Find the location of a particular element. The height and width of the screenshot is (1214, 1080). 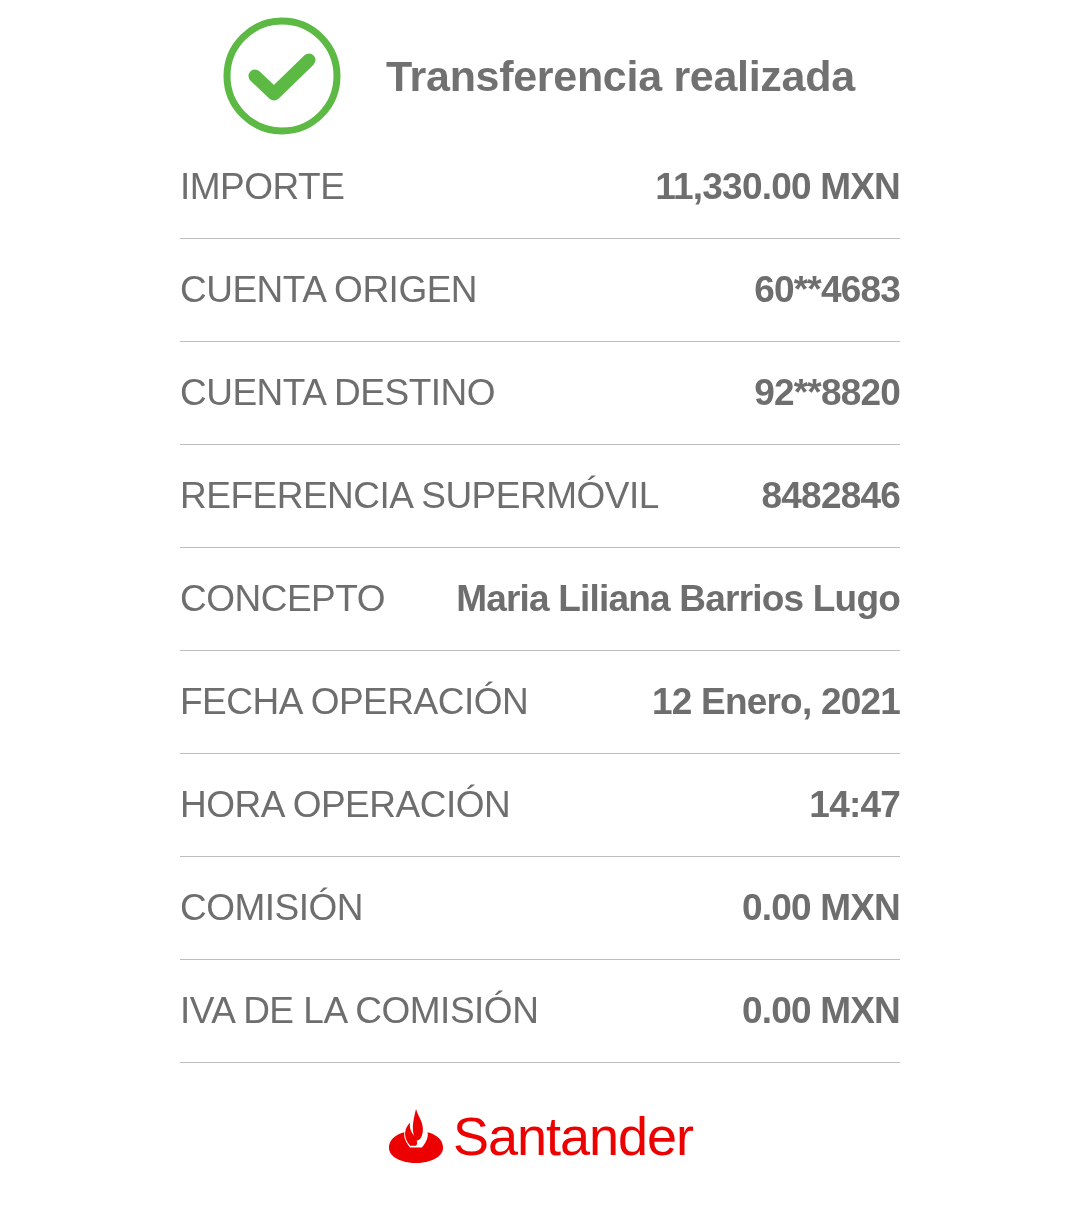

field-label: CUENTA DESTINO is located at coordinates (338, 393).